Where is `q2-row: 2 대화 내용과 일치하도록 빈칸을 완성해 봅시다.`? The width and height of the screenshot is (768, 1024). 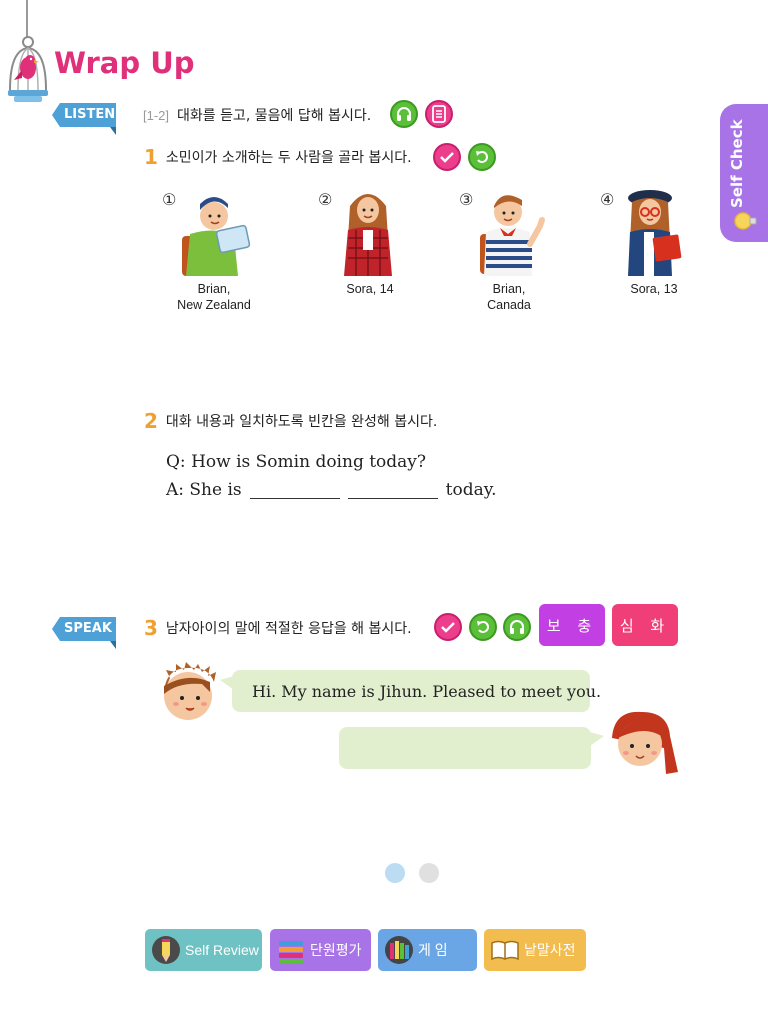
q2-row: 2 대화 내용과 일치하도록 빈칸을 완성해 봅시다. is located at coordinates (290, 421).